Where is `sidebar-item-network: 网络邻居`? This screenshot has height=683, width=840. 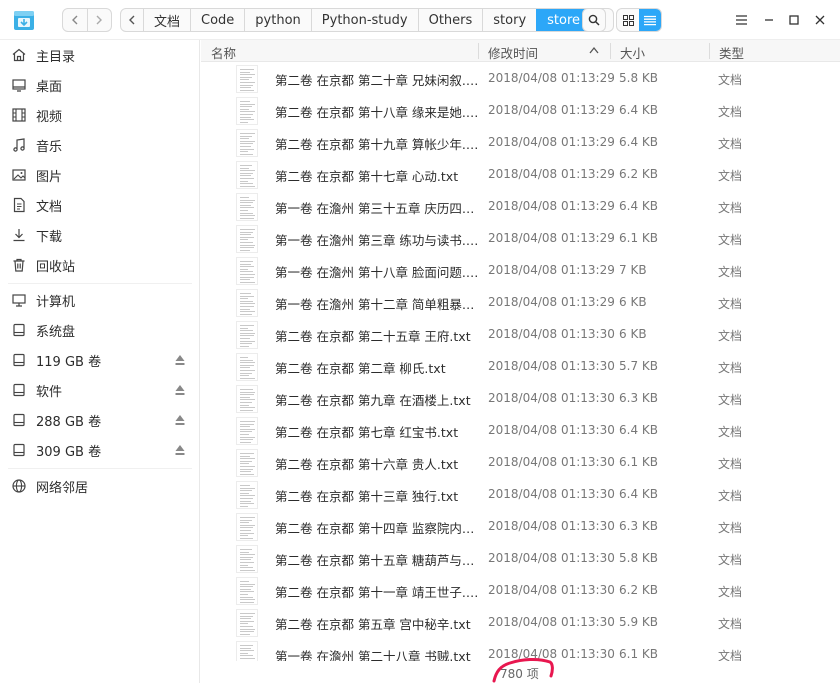 sidebar-item-network: 网络邻居 is located at coordinates (100, 486).